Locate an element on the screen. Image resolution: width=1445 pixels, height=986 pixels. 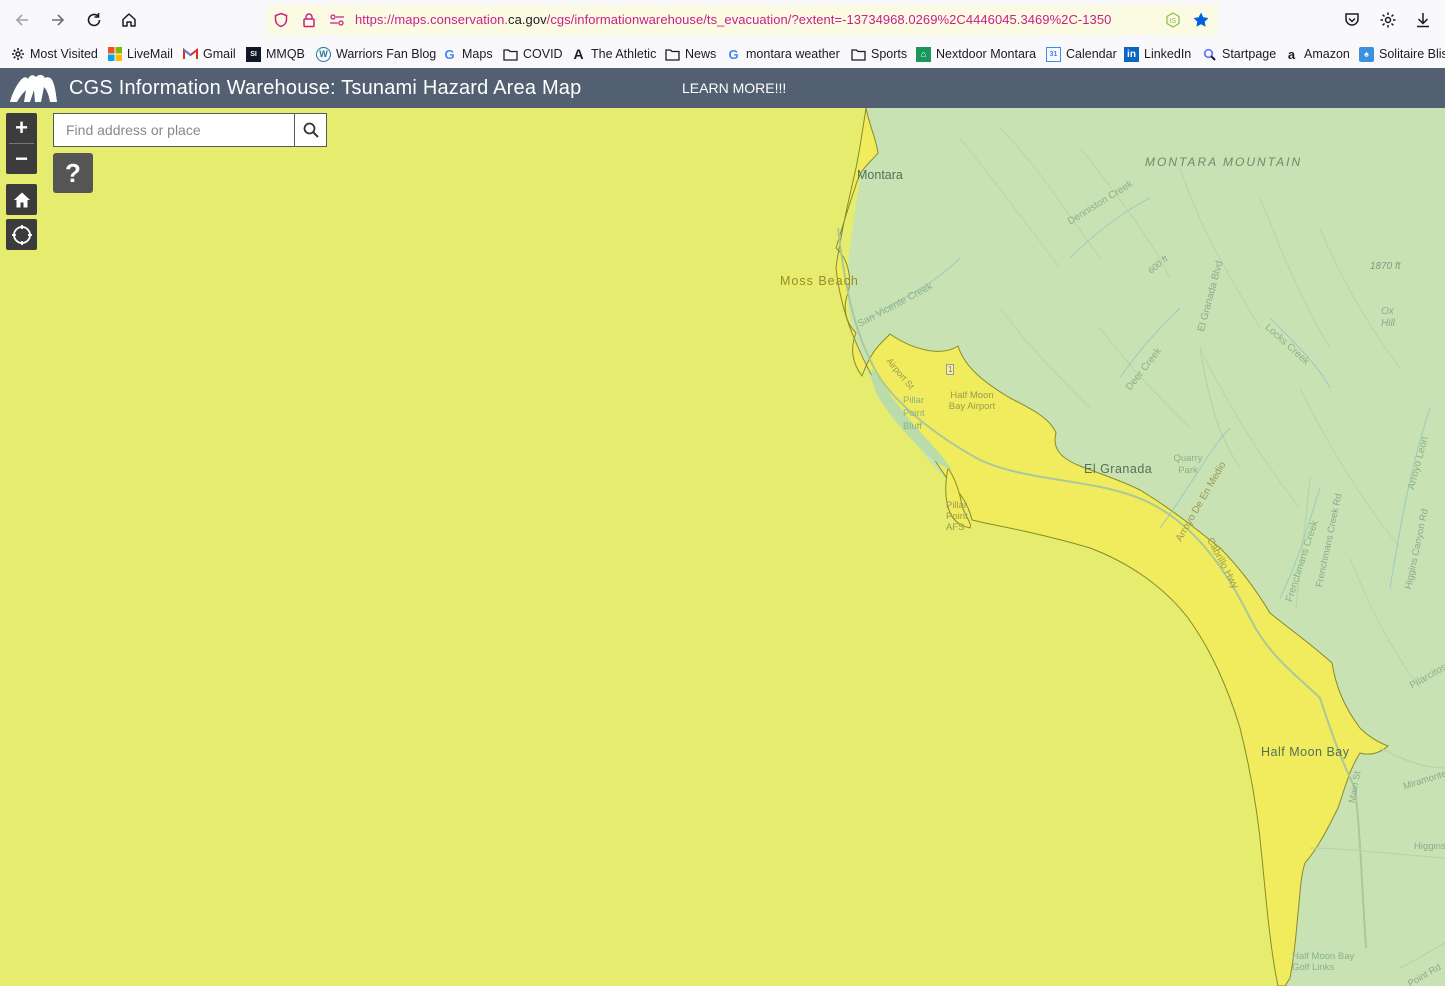
bookmark-livemail: LiveMail is located at coordinates (140, 54).